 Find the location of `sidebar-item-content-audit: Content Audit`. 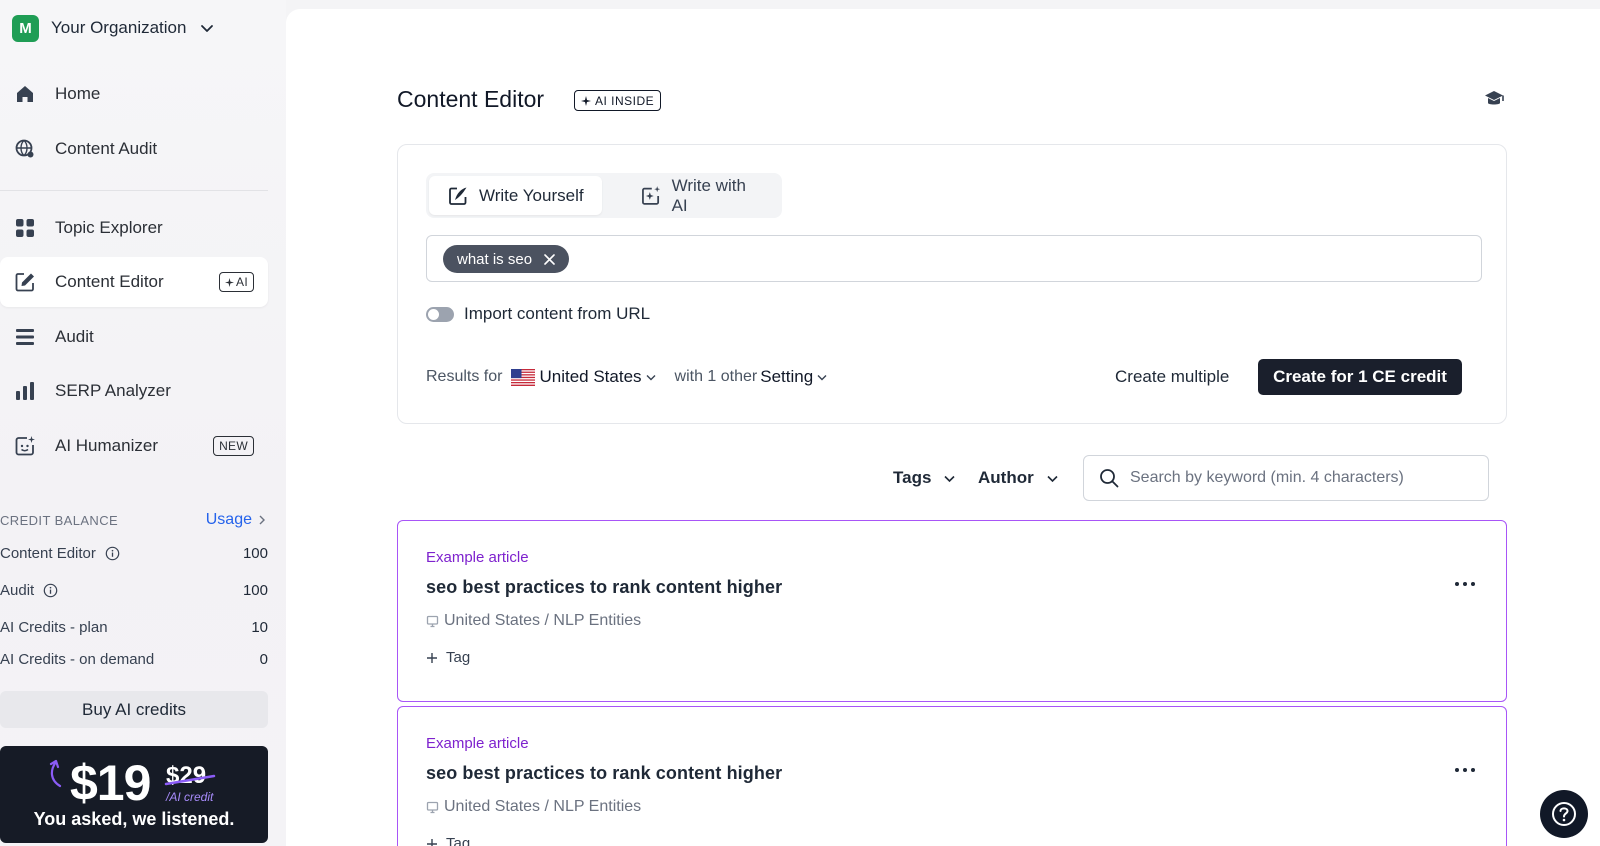

sidebar-item-content-audit: Content Audit is located at coordinates (134, 149).